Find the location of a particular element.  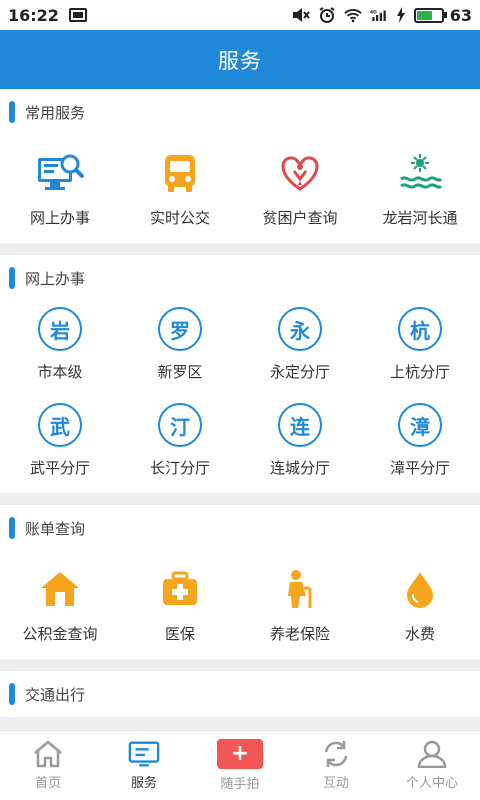

district-badge-icon: 岩 is located at coordinates (60, 329).